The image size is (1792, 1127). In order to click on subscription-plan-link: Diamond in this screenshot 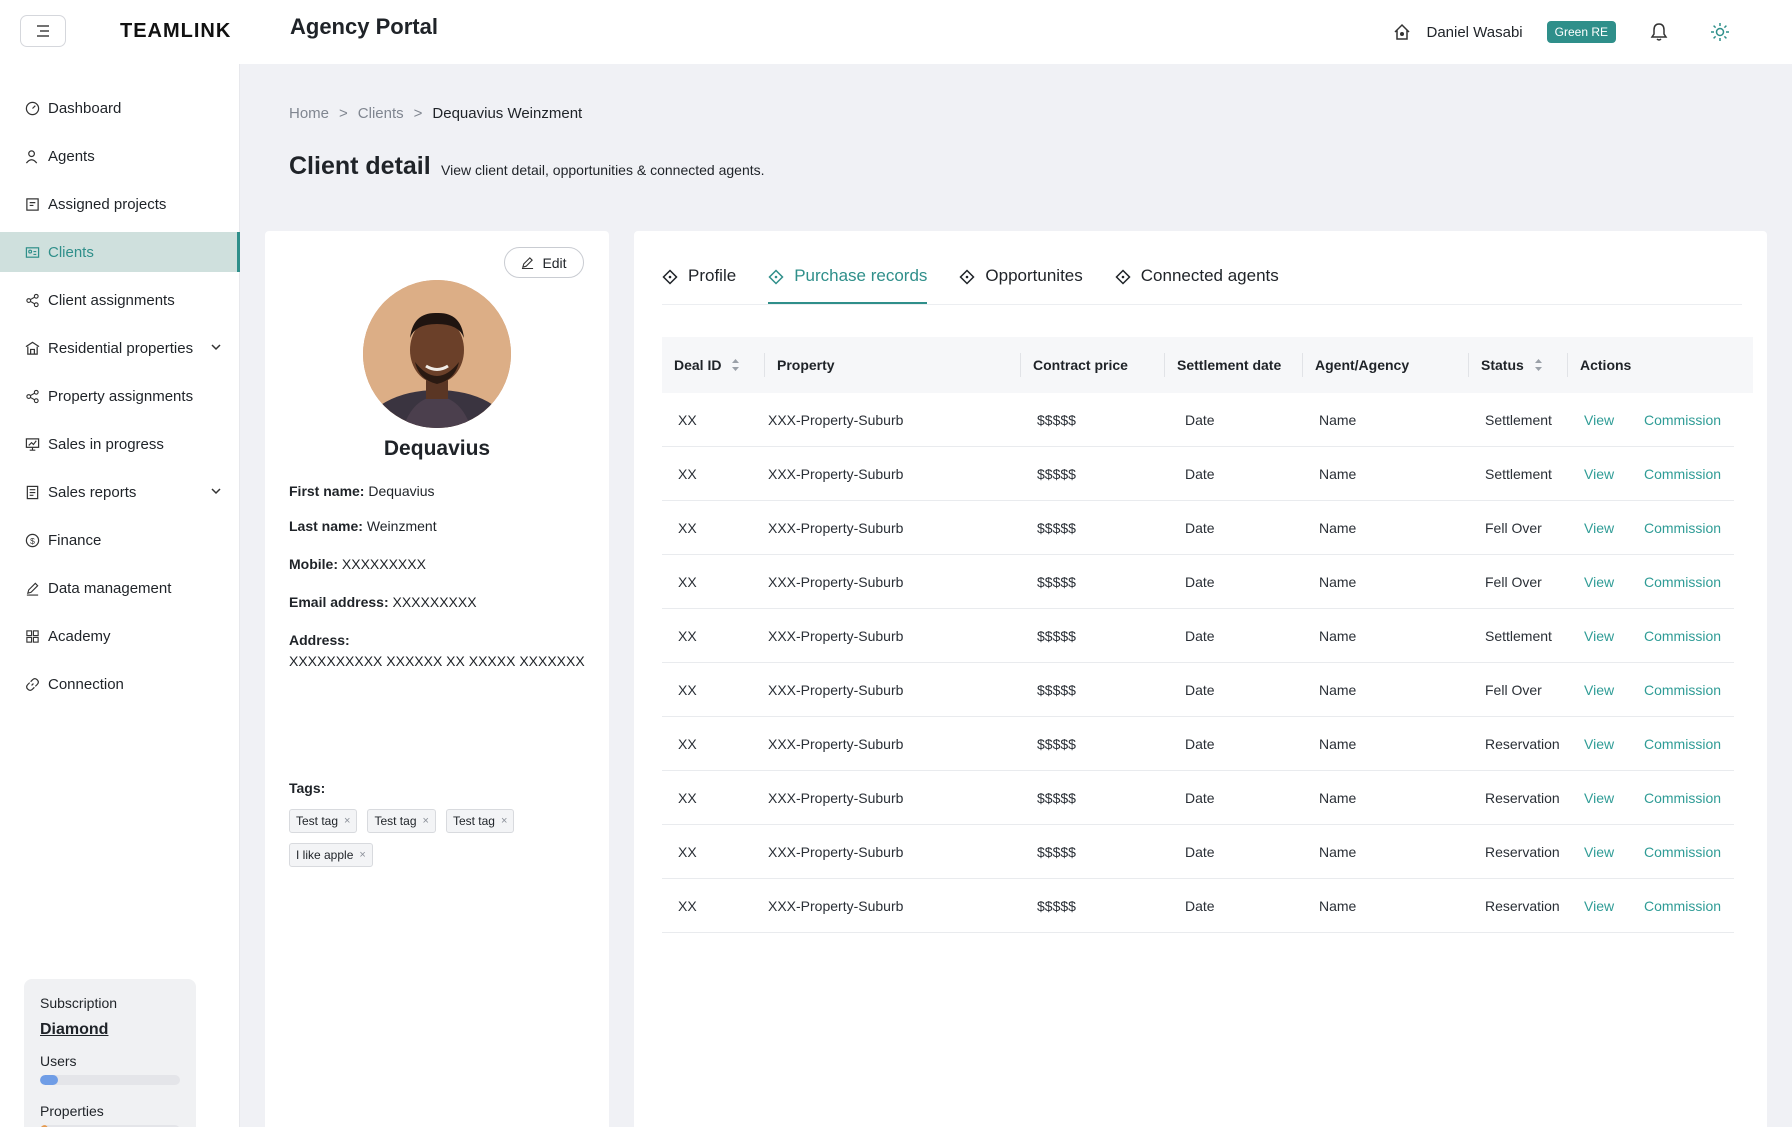, I will do `click(110, 1030)`.